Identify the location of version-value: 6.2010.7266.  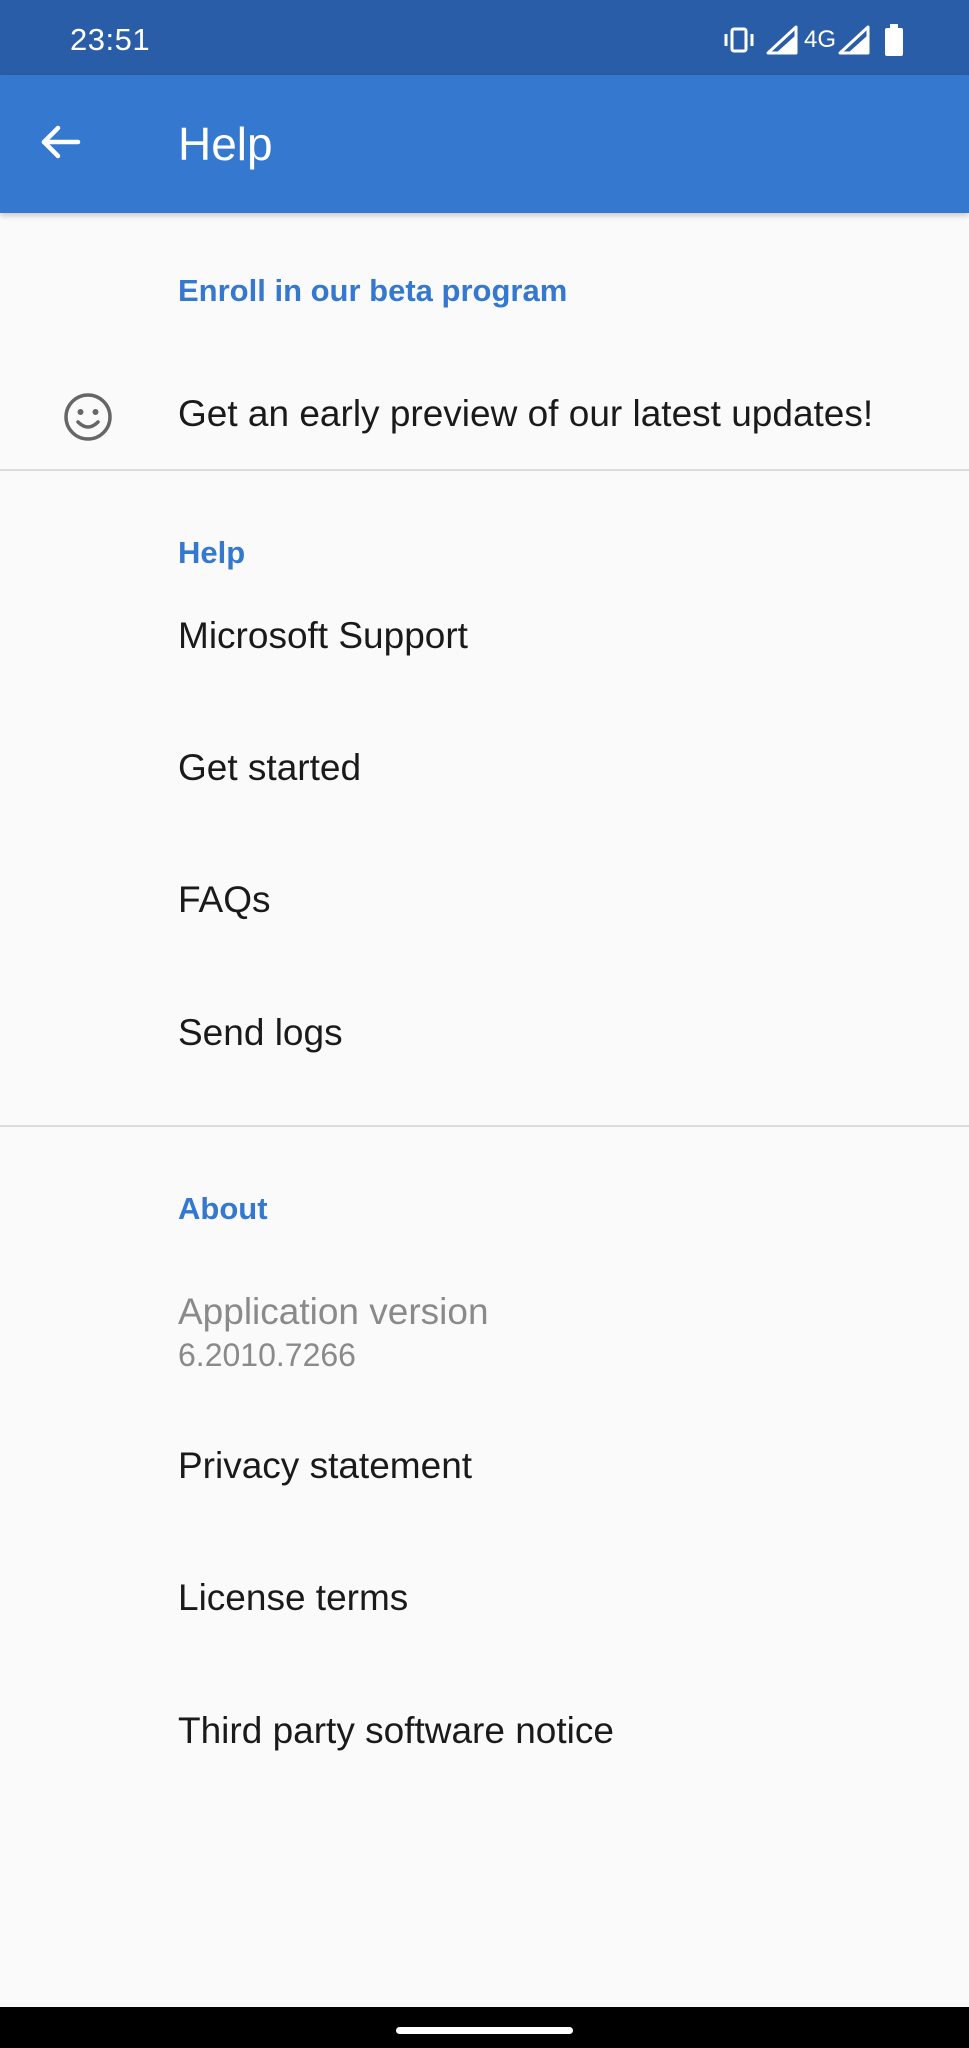
(267, 1355).